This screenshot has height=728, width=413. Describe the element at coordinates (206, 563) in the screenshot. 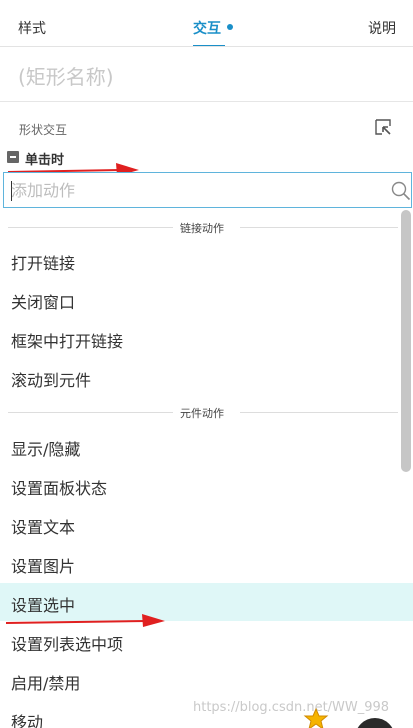

I see `list-item-set-image: 设置图片` at that location.